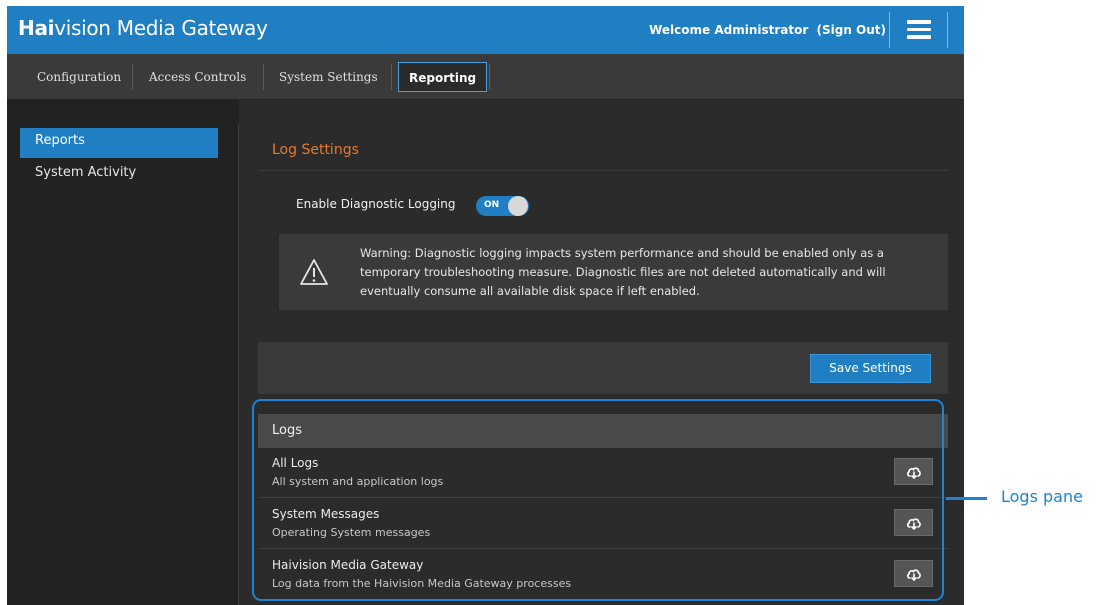  I want to click on diagnostic-logging-label: Enable Diagnostic Logging, so click(376, 204).